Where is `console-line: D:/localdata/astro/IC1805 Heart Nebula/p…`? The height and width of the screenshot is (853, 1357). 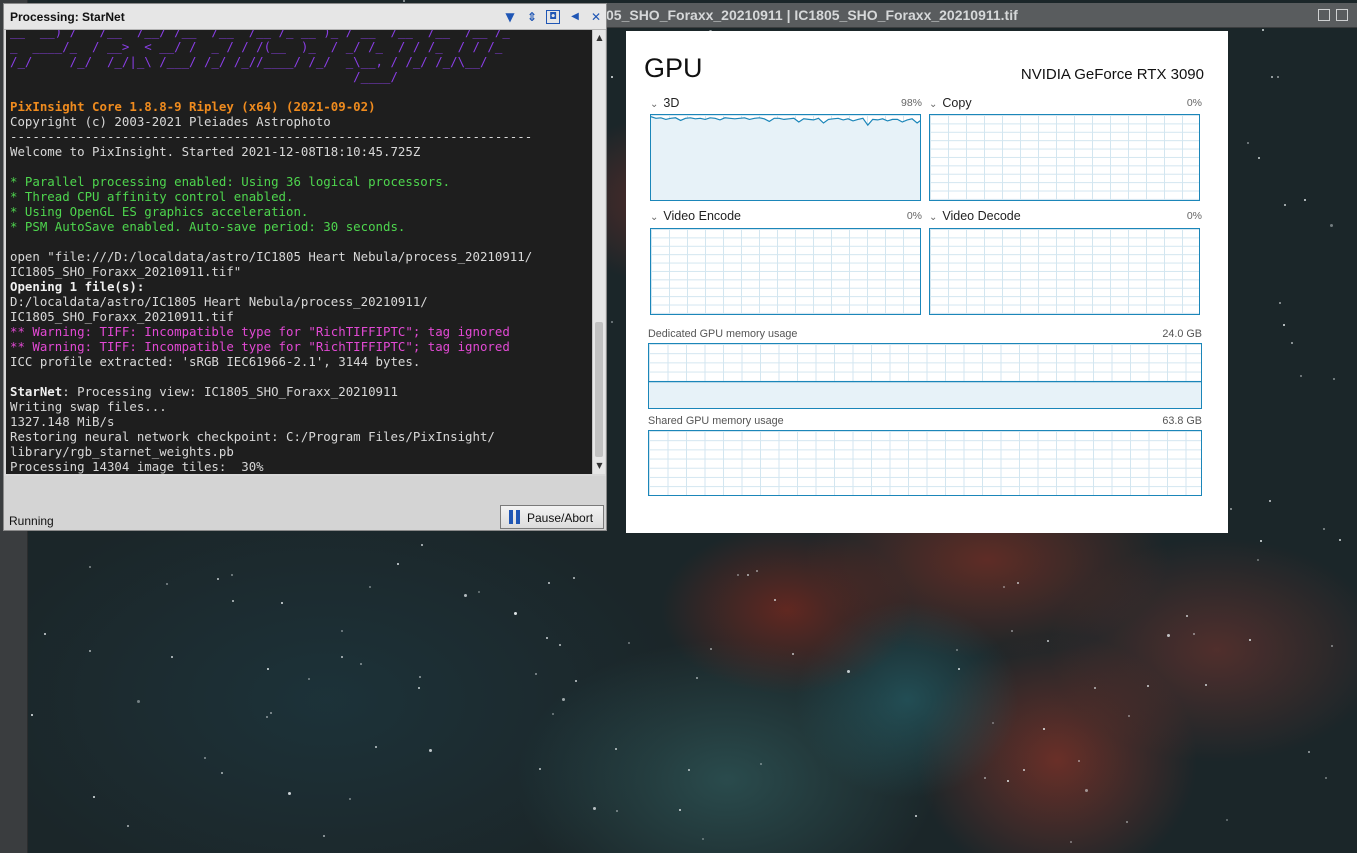
console-line: D:/localdata/astro/IC1805 Heart Nebula/p… is located at coordinates (219, 301).